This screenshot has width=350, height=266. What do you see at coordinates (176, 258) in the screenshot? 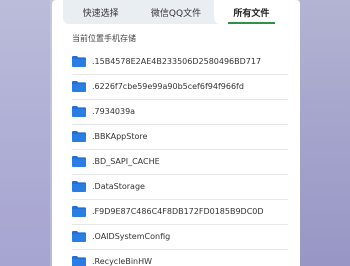
I see `list-item: .RecycleBinHW` at bounding box center [176, 258].